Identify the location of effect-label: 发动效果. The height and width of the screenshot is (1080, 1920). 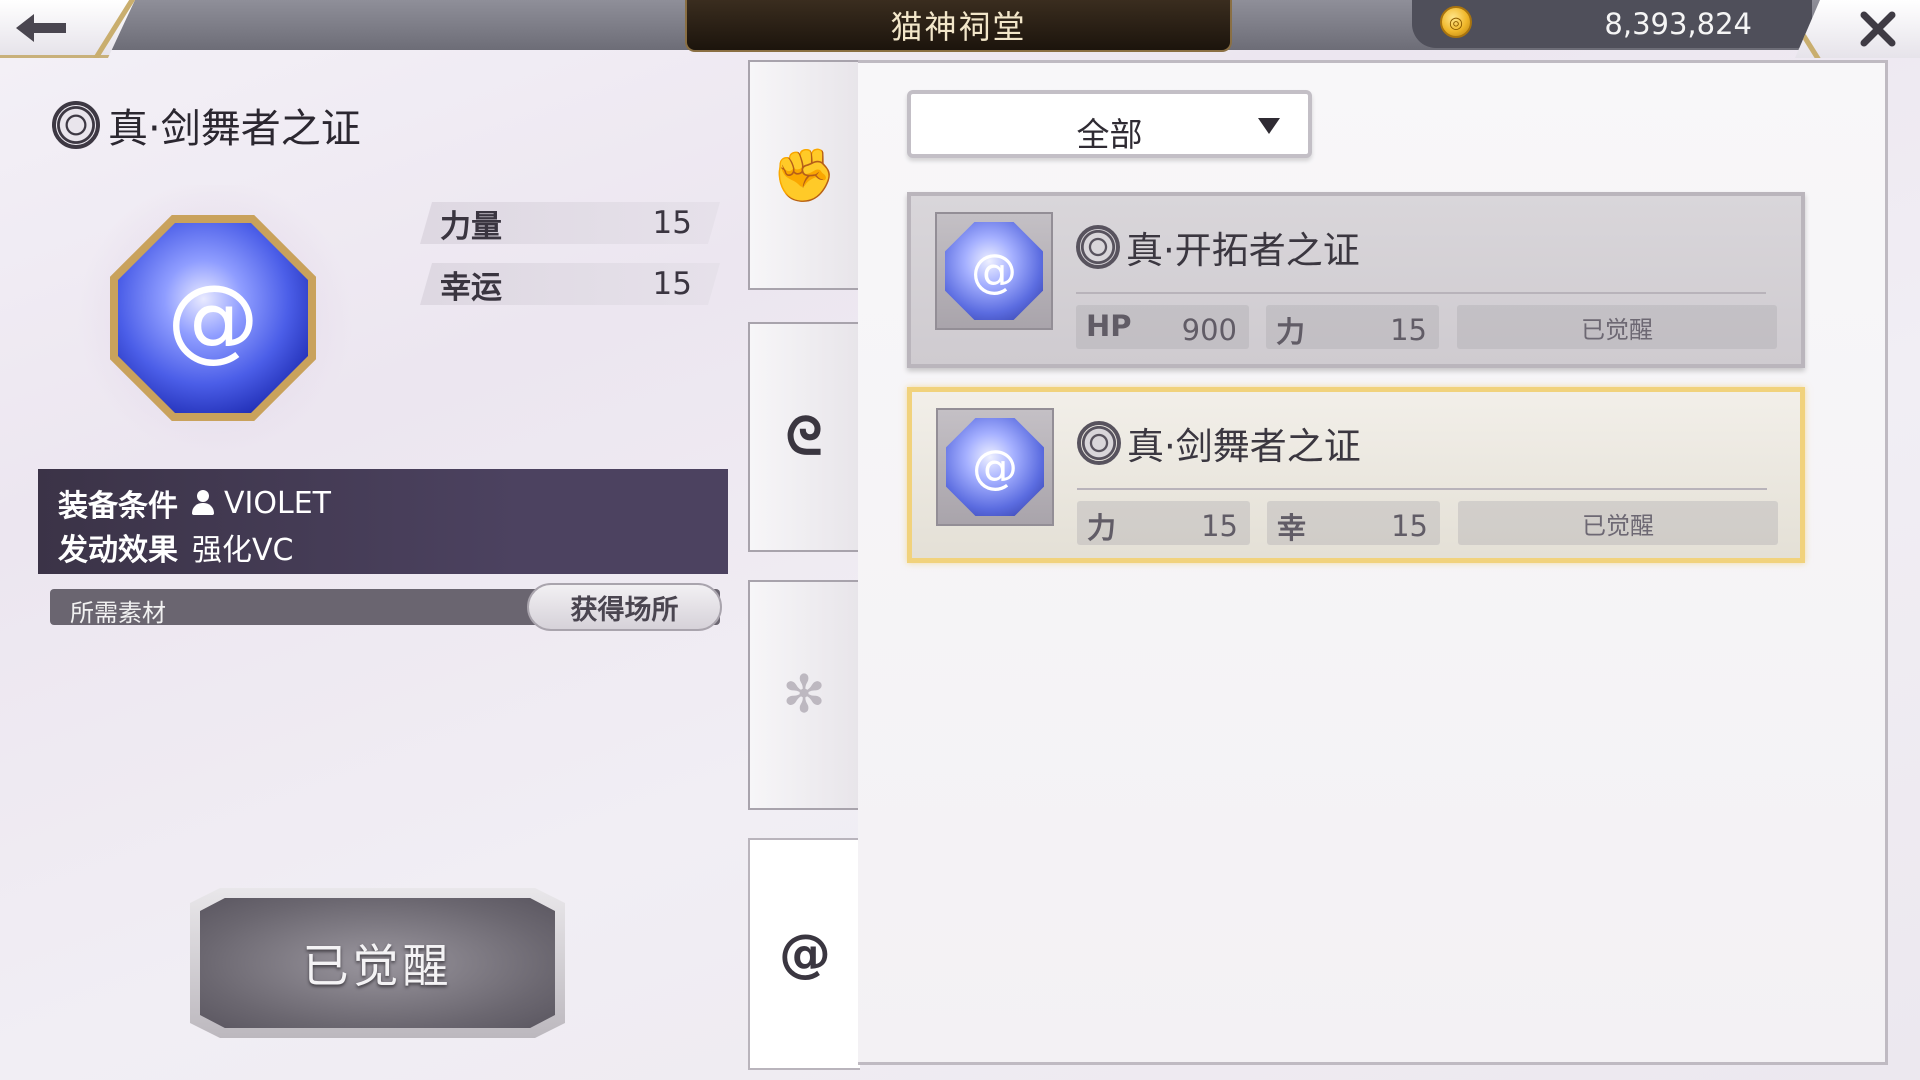
(118, 550).